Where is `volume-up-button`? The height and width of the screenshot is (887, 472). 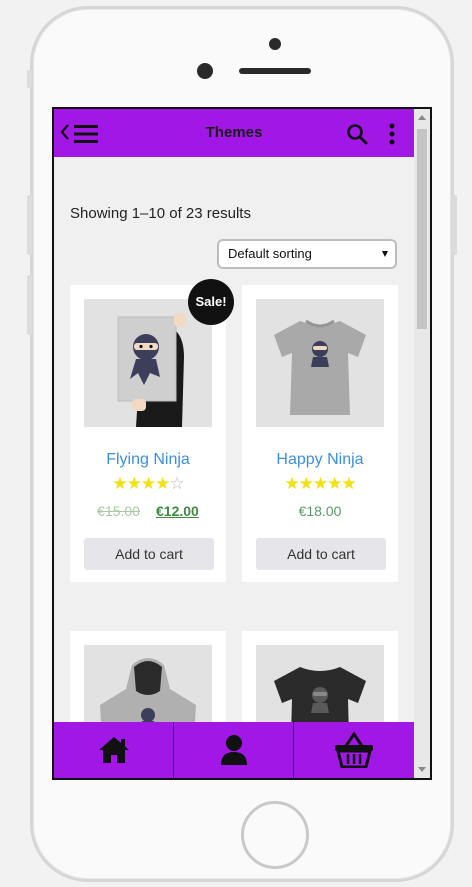 volume-up-button is located at coordinates (29, 225).